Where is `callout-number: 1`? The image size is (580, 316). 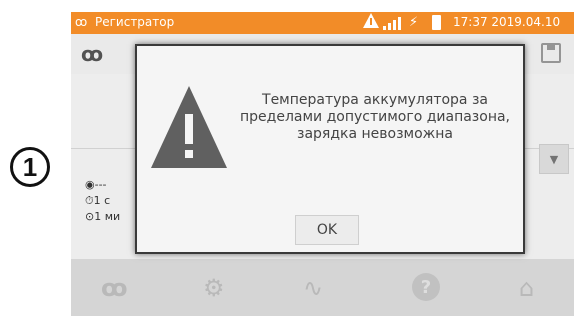
callout-number: 1 is located at coordinates (30, 167).